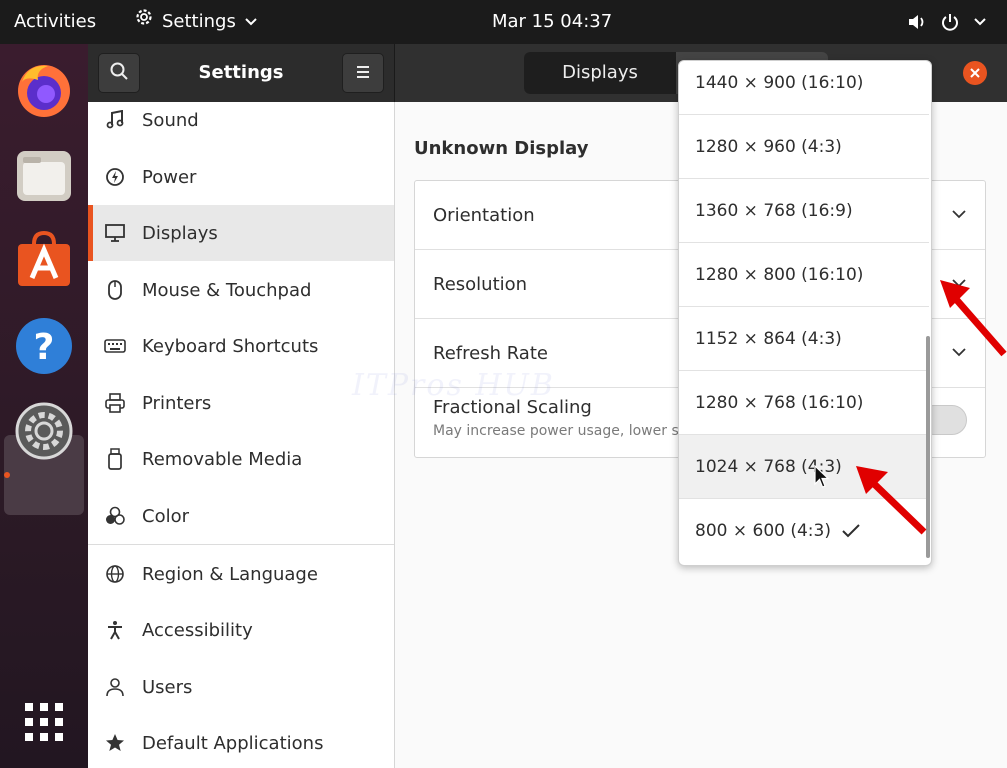 The height and width of the screenshot is (768, 1007). I want to click on sidebar-title: Settings, so click(241, 72).